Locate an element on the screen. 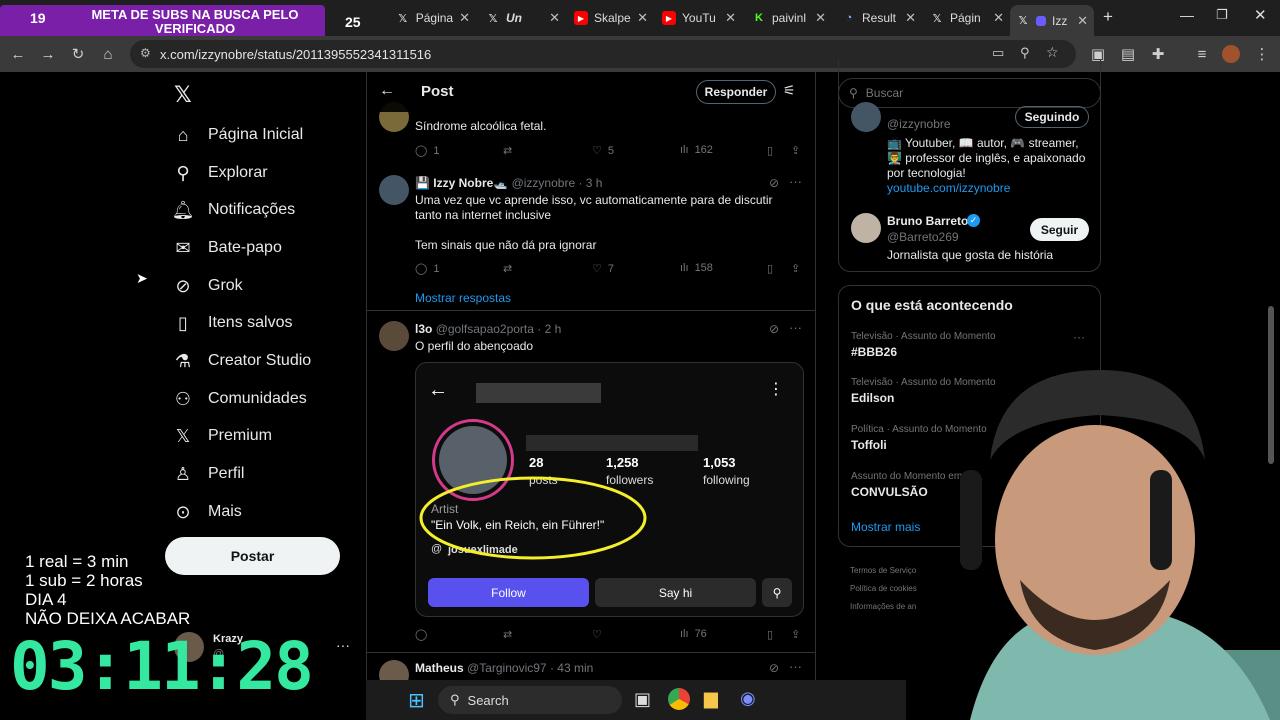 The height and width of the screenshot is (720, 1280). views-action: ılı 76 is located at coordinates (693, 634).